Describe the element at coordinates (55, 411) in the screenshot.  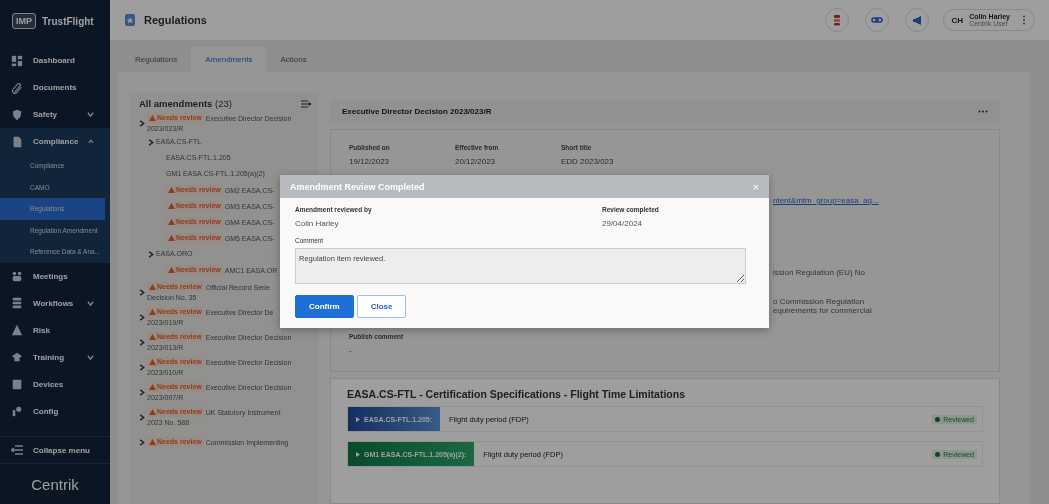
I see `nav-item: Config` at that location.